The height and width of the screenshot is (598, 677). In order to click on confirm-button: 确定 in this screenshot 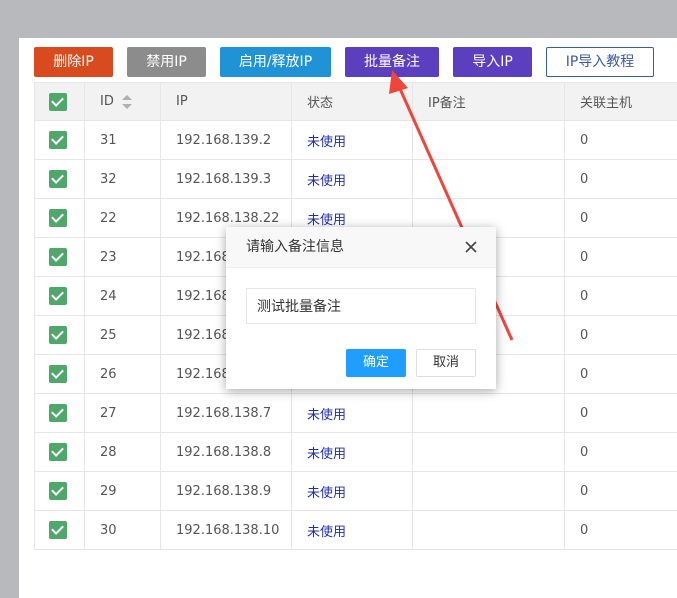, I will do `click(376, 363)`.